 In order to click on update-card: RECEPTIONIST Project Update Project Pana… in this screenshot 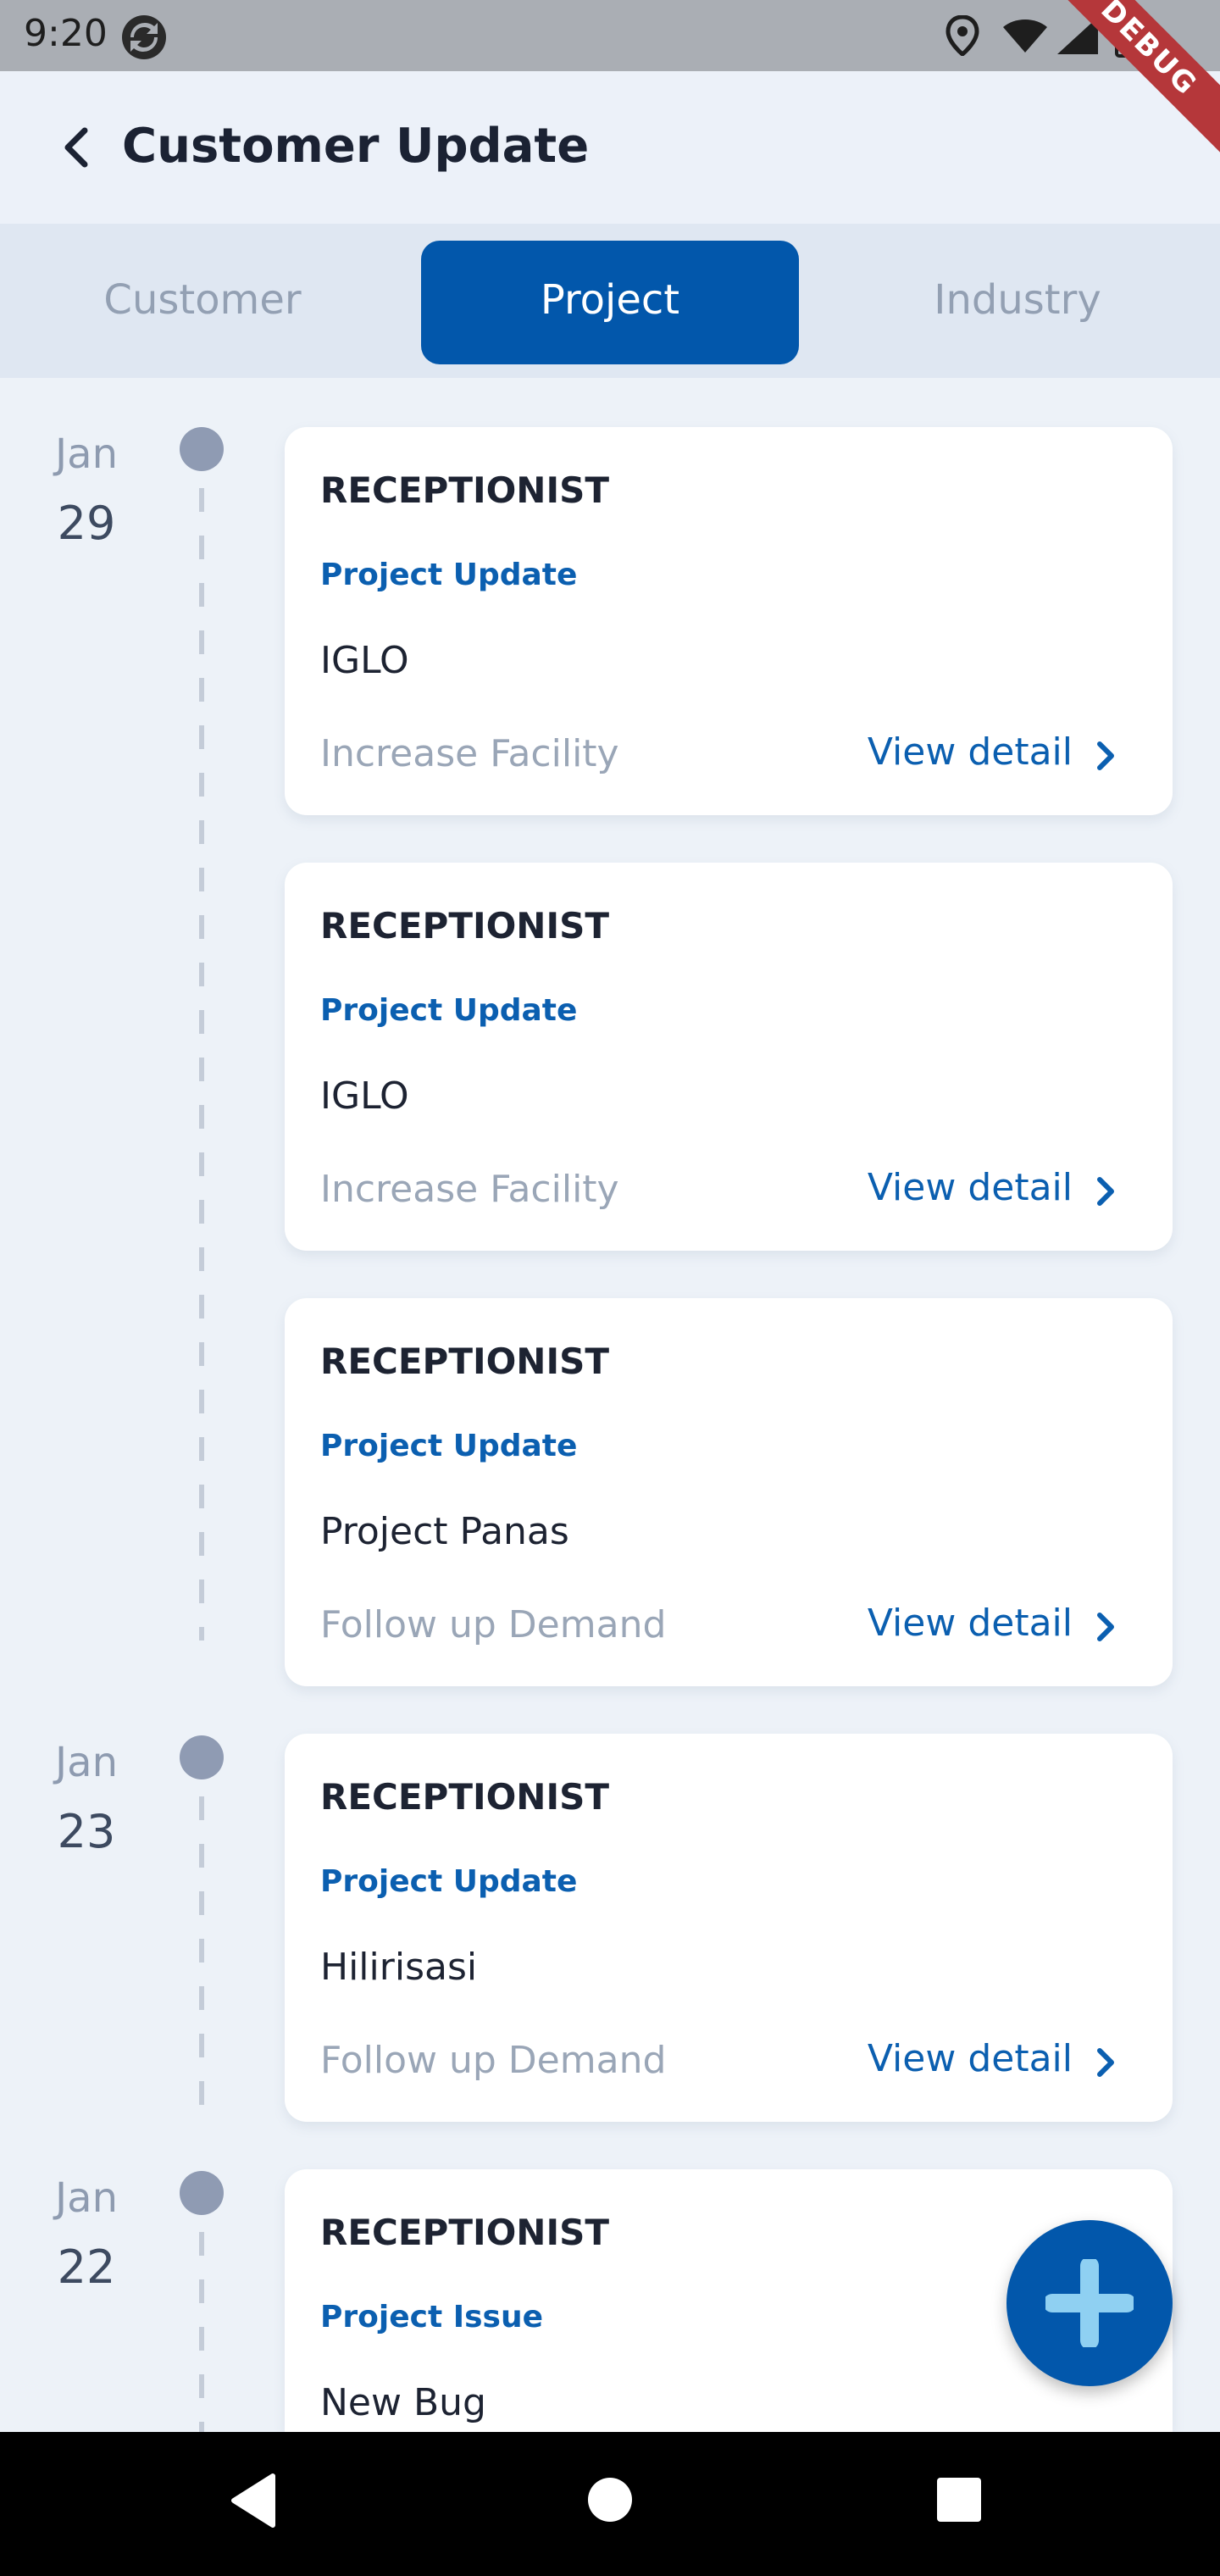, I will do `click(729, 1492)`.